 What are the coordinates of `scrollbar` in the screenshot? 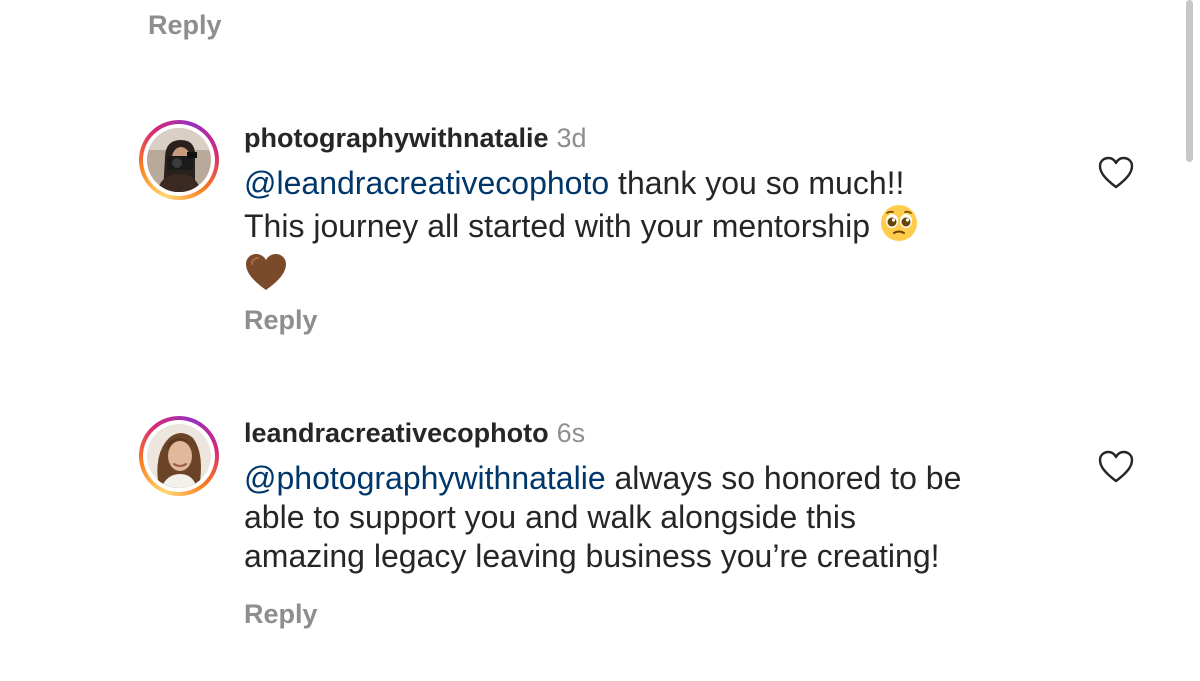 It's located at (1189, 81).